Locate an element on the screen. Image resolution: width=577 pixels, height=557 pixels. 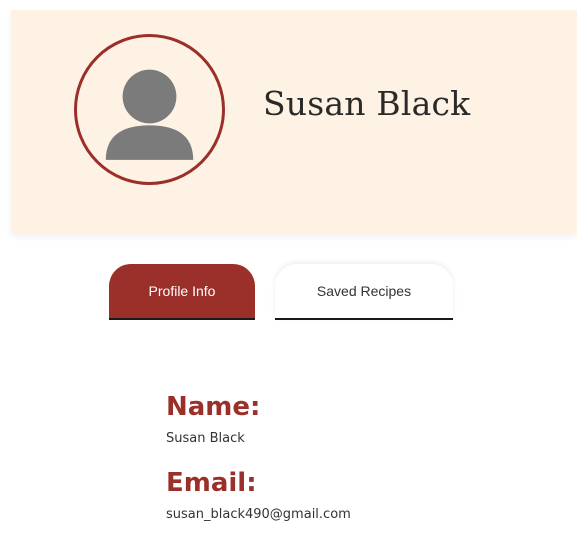
email-value: susan_black490@gmail.com is located at coordinates (258, 514).